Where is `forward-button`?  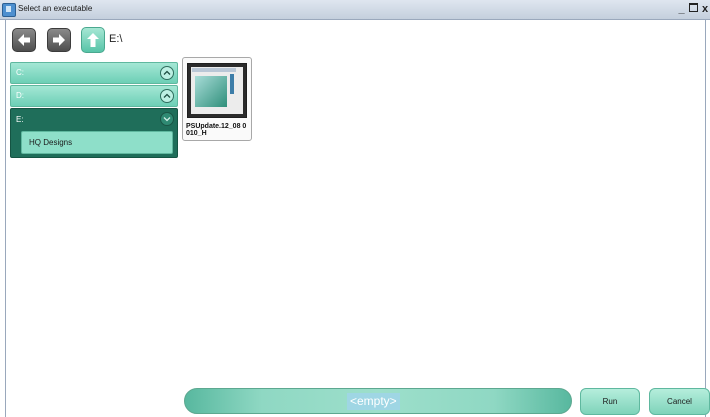 forward-button is located at coordinates (59, 40).